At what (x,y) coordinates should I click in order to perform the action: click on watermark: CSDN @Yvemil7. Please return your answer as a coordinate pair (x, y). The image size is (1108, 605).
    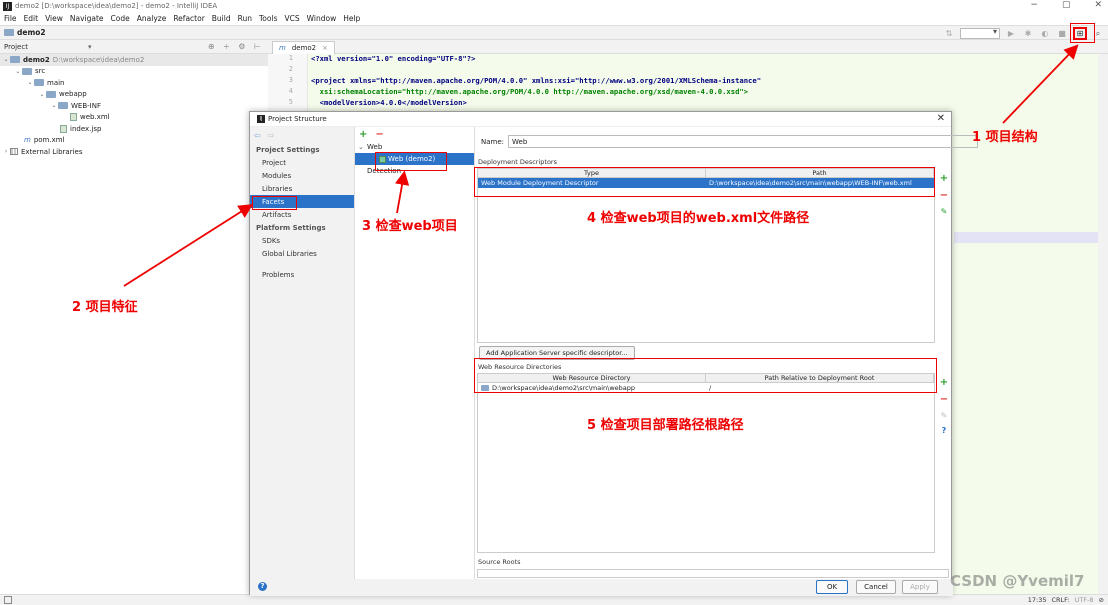
    Looking at the image, I should click on (1017, 581).